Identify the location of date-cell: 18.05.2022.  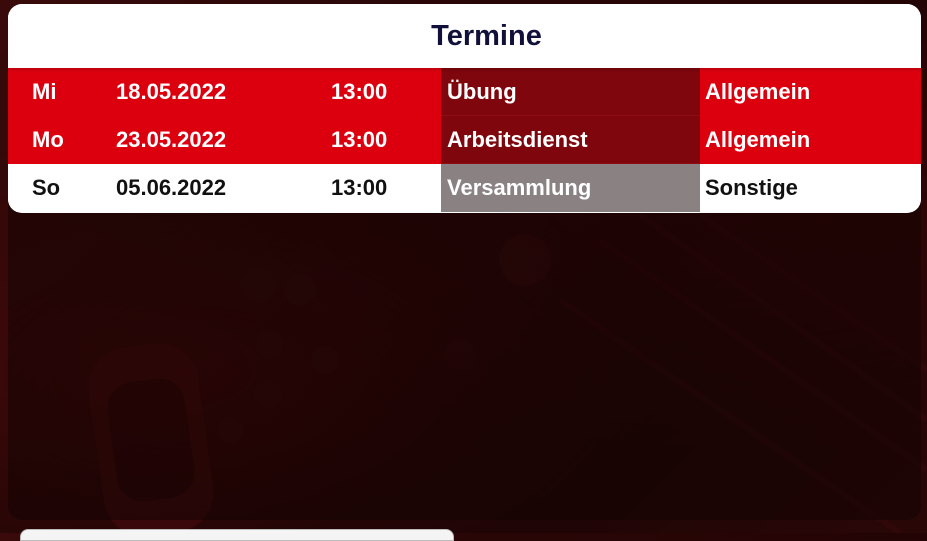
(171, 91).